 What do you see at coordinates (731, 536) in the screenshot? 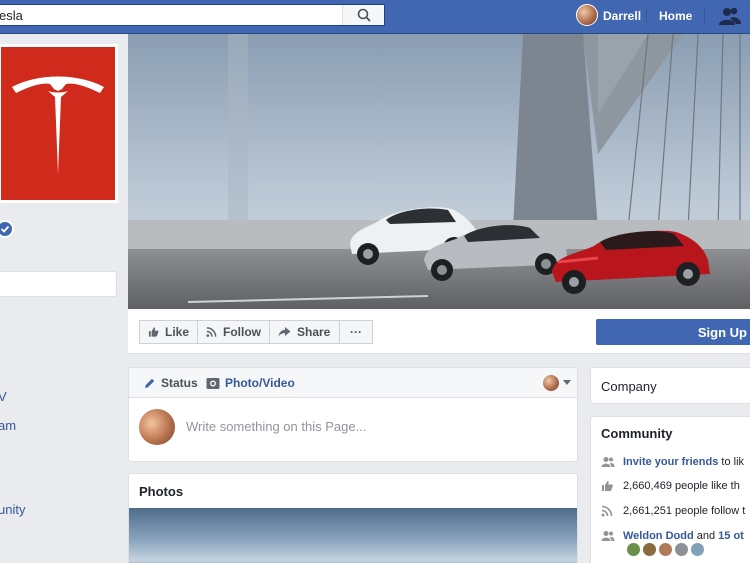
I see `friend-others-link: 15 ot` at bounding box center [731, 536].